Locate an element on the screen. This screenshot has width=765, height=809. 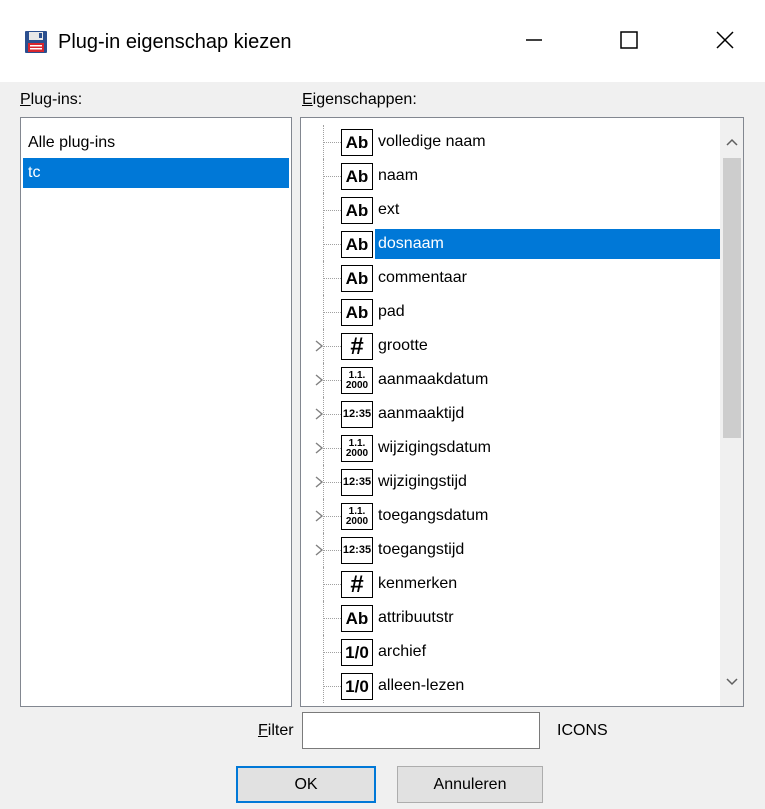
scroll-up-button is located at coordinates (731, 143).